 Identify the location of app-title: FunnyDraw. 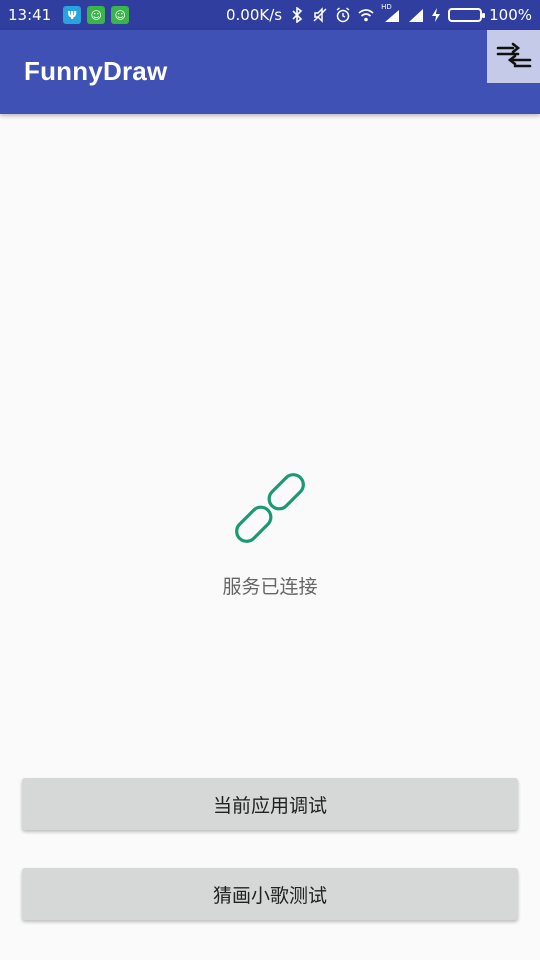
(96, 71).